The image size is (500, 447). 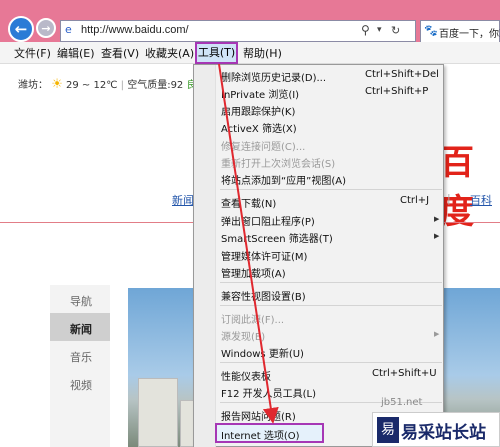 What do you see at coordinates (388, 430) in the screenshot?
I see `watermark-logo-icon: 易` at bounding box center [388, 430].